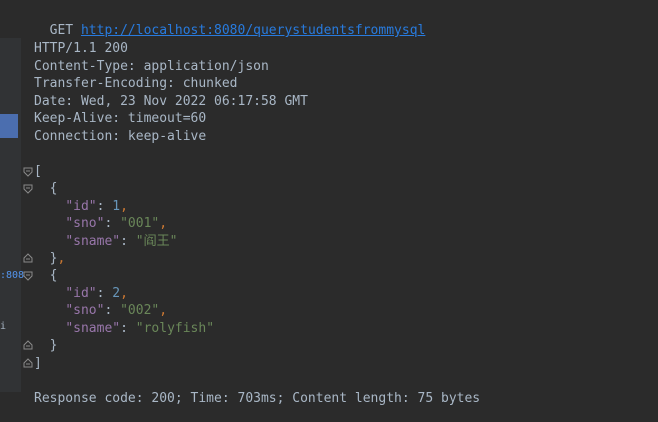 This screenshot has height=422, width=658. What do you see at coordinates (3, 326) in the screenshot?
I see `side-marker: i` at bounding box center [3, 326].